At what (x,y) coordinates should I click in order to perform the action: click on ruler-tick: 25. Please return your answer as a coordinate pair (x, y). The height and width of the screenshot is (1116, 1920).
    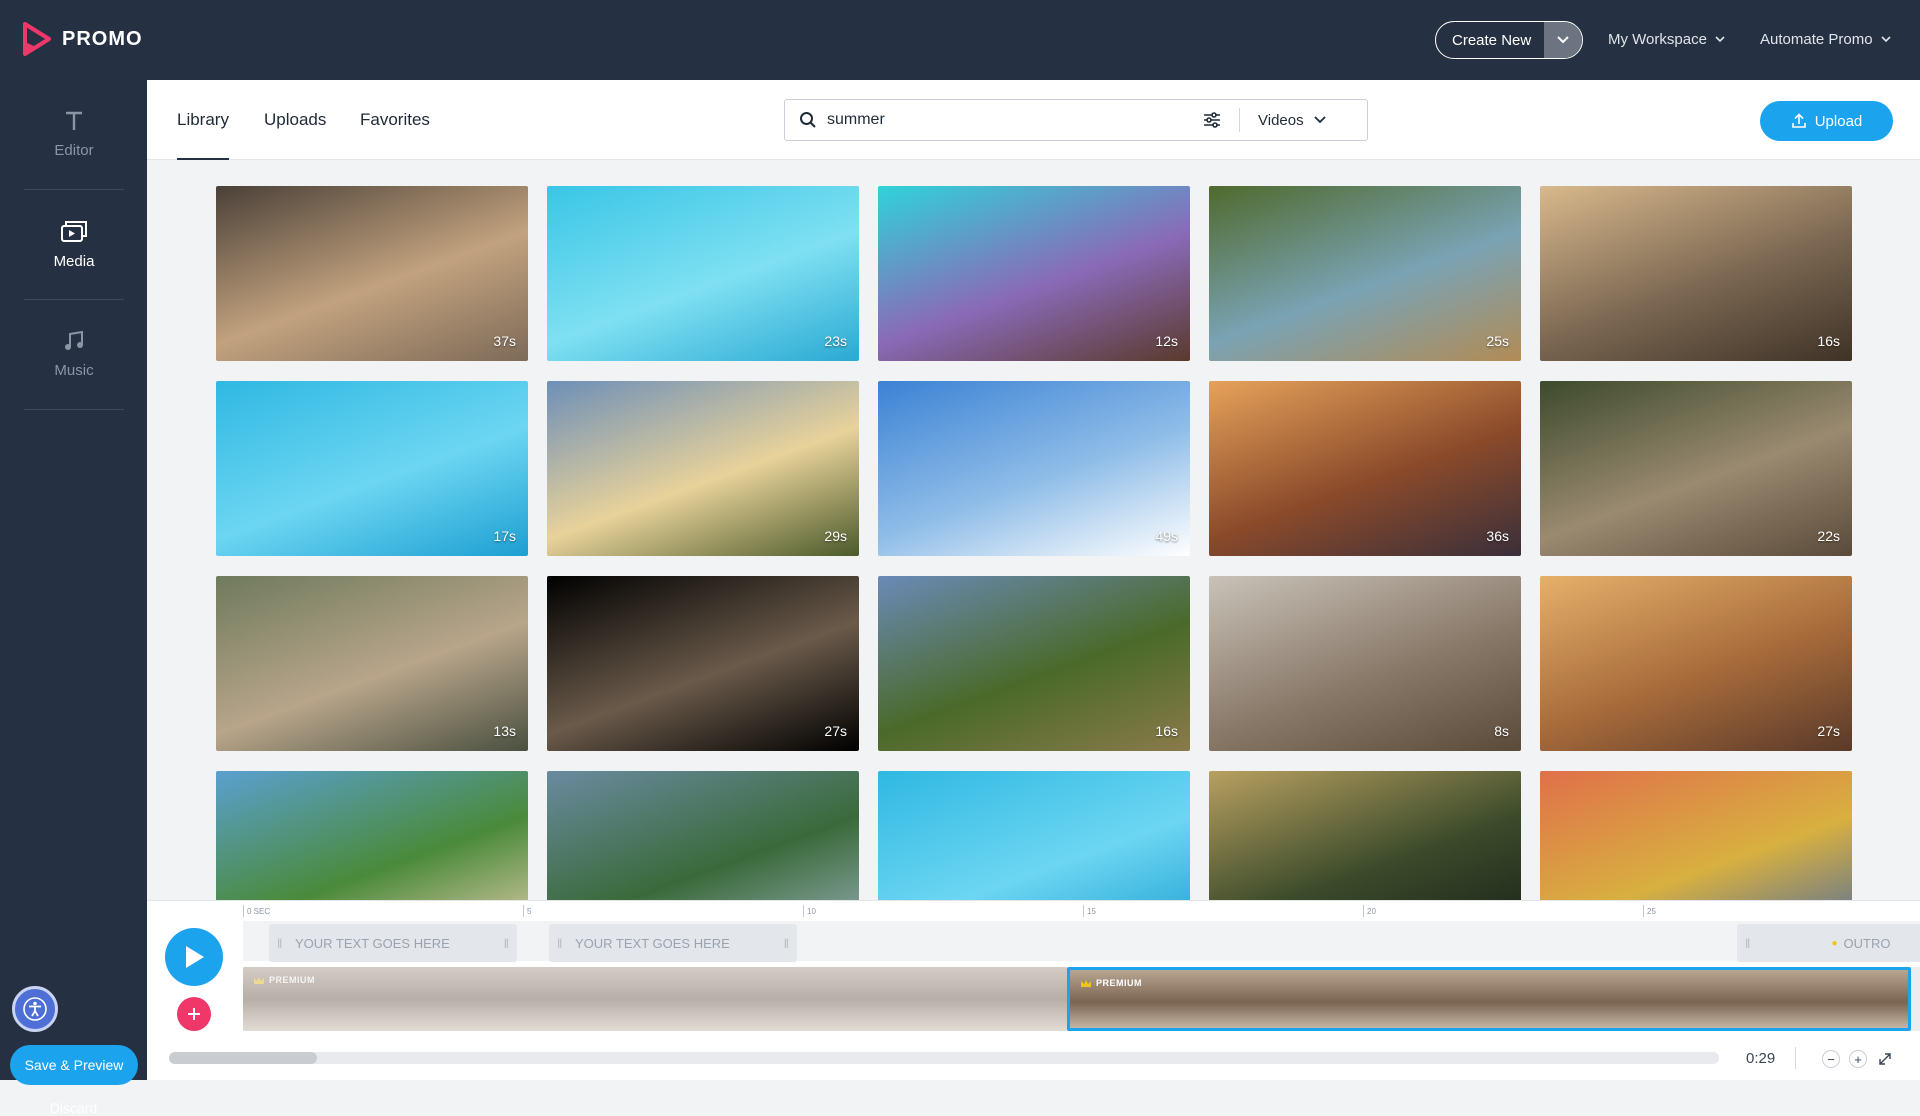
    Looking at the image, I should click on (1649, 911).